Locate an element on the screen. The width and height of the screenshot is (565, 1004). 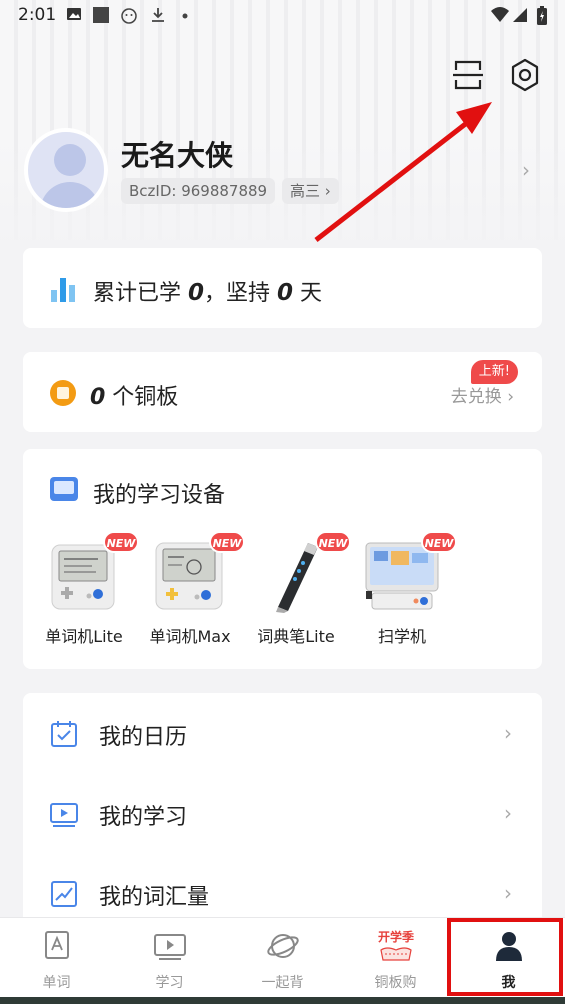
monitor-icon is located at coordinates (64, 489).